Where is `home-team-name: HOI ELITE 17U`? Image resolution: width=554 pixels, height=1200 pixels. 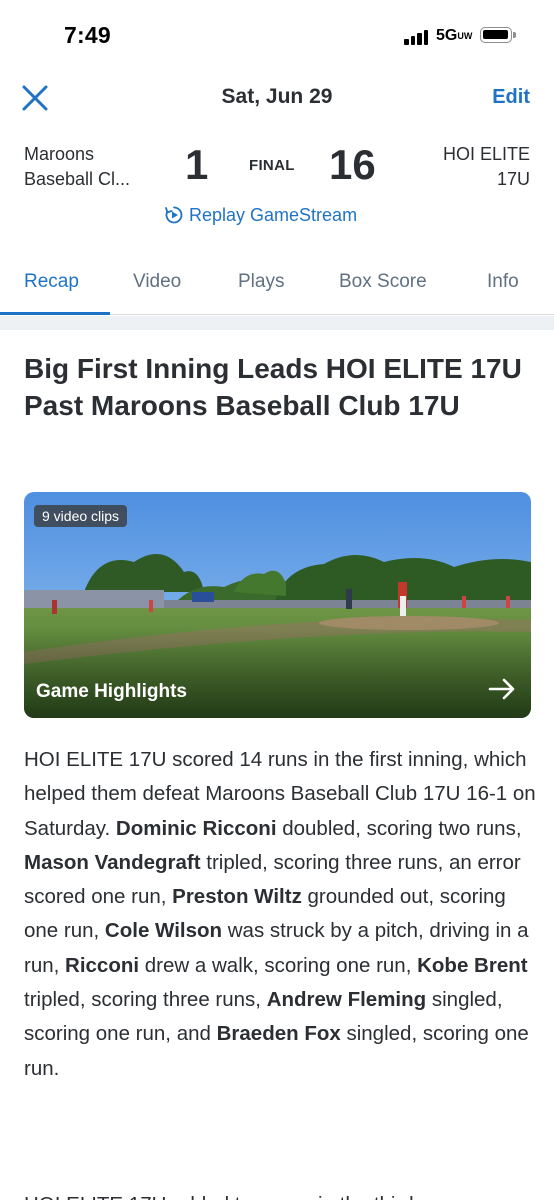 home-team-name: HOI ELITE 17U is located at coordinates (486, 167).